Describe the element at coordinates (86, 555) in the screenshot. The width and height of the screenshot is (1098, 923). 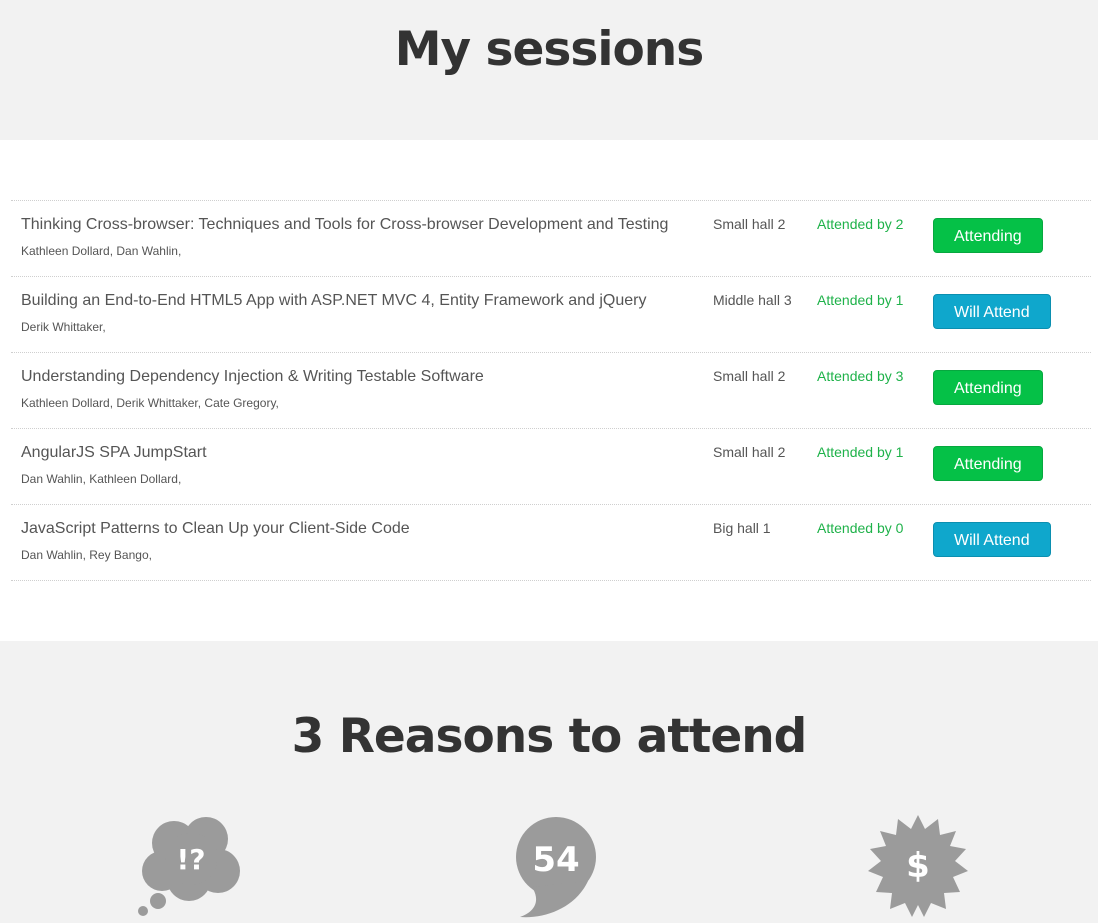
I see `session-speakers: Dan Wahlin, Rey Bango,` at that location.